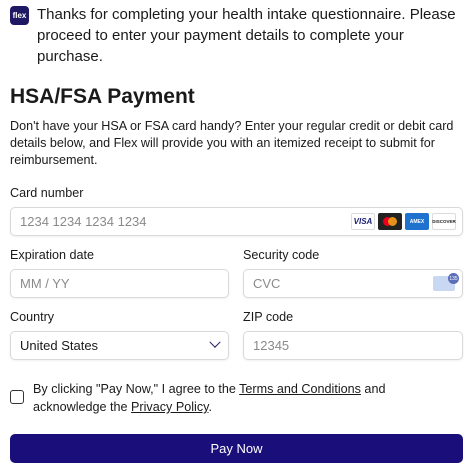 The width and height of the screenshot is (472, 472). What do you see at coordinates (403, 221) in the screenshot?
I see `card-brand-icons: VISA AMEX DISCOVER` at bounding box center [403, 221].